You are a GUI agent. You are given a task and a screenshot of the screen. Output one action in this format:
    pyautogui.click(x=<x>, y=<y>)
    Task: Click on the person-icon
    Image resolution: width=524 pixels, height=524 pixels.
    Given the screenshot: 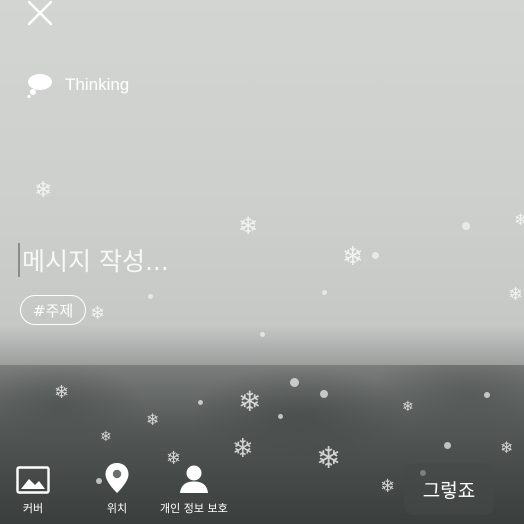 What is the action you would take?
    pyautogui.click(x=193, y=479)
    